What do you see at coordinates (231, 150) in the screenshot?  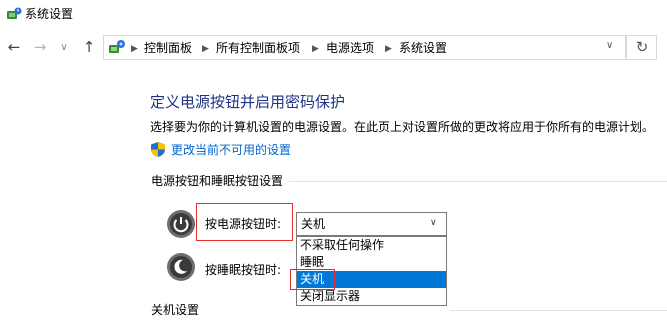 I see `change-unavailable-settings-link: 更改当前不可用的设置` at bounding box center [231, 150].